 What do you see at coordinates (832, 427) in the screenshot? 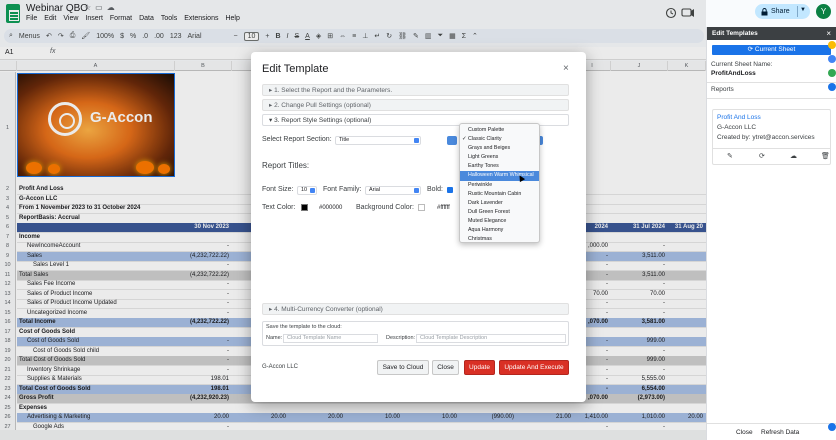
I see `explore-icon` at bounding box center [832, 427].